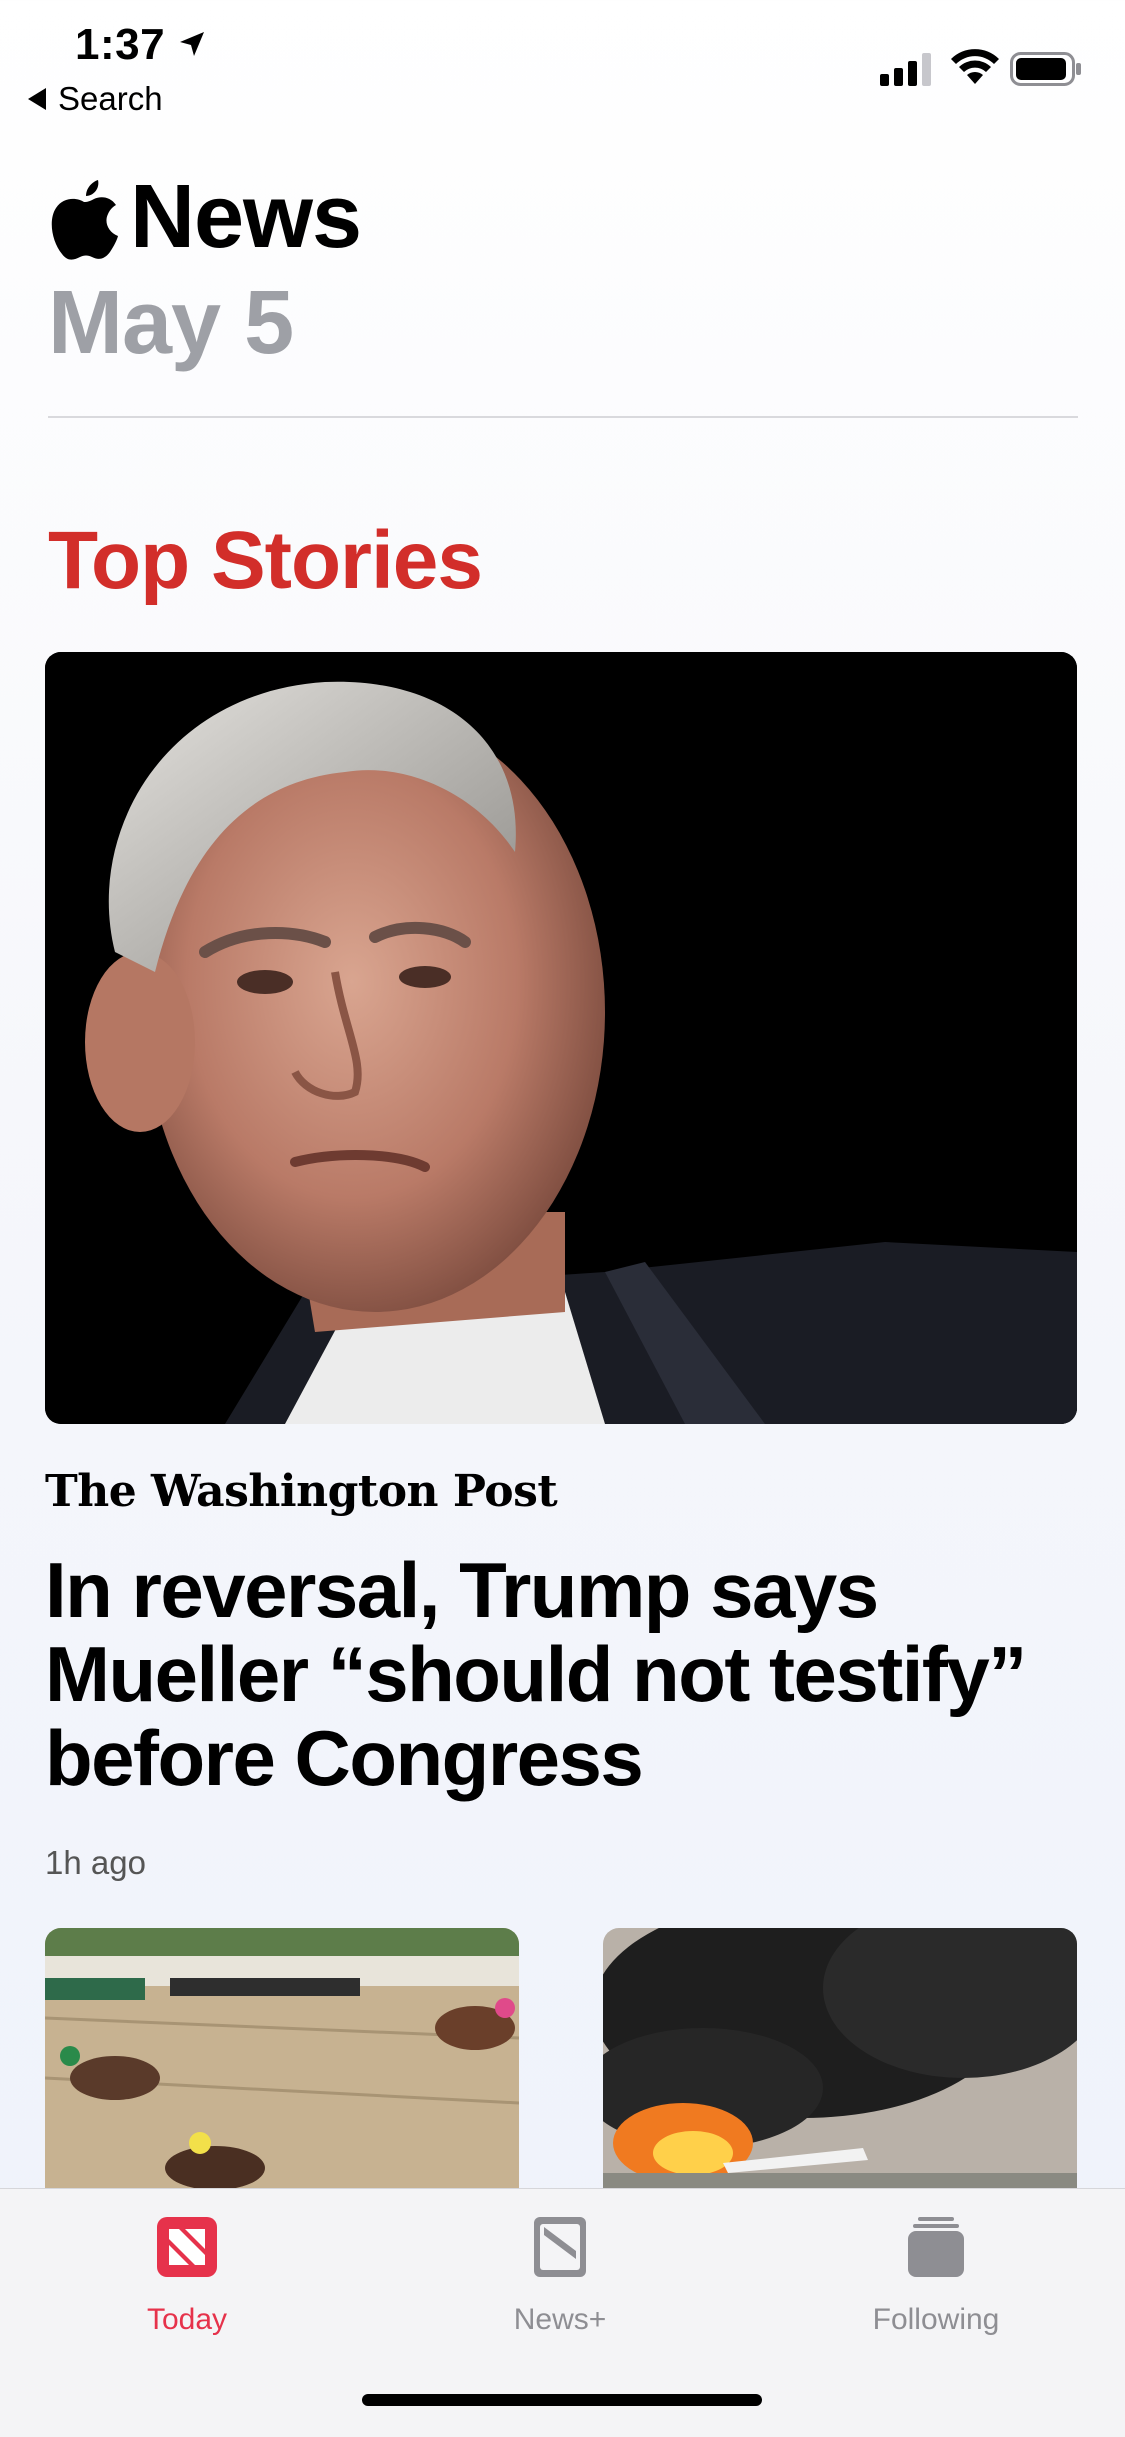  I want to click on story-timestamp: 1h ago, so click(95, 1862).